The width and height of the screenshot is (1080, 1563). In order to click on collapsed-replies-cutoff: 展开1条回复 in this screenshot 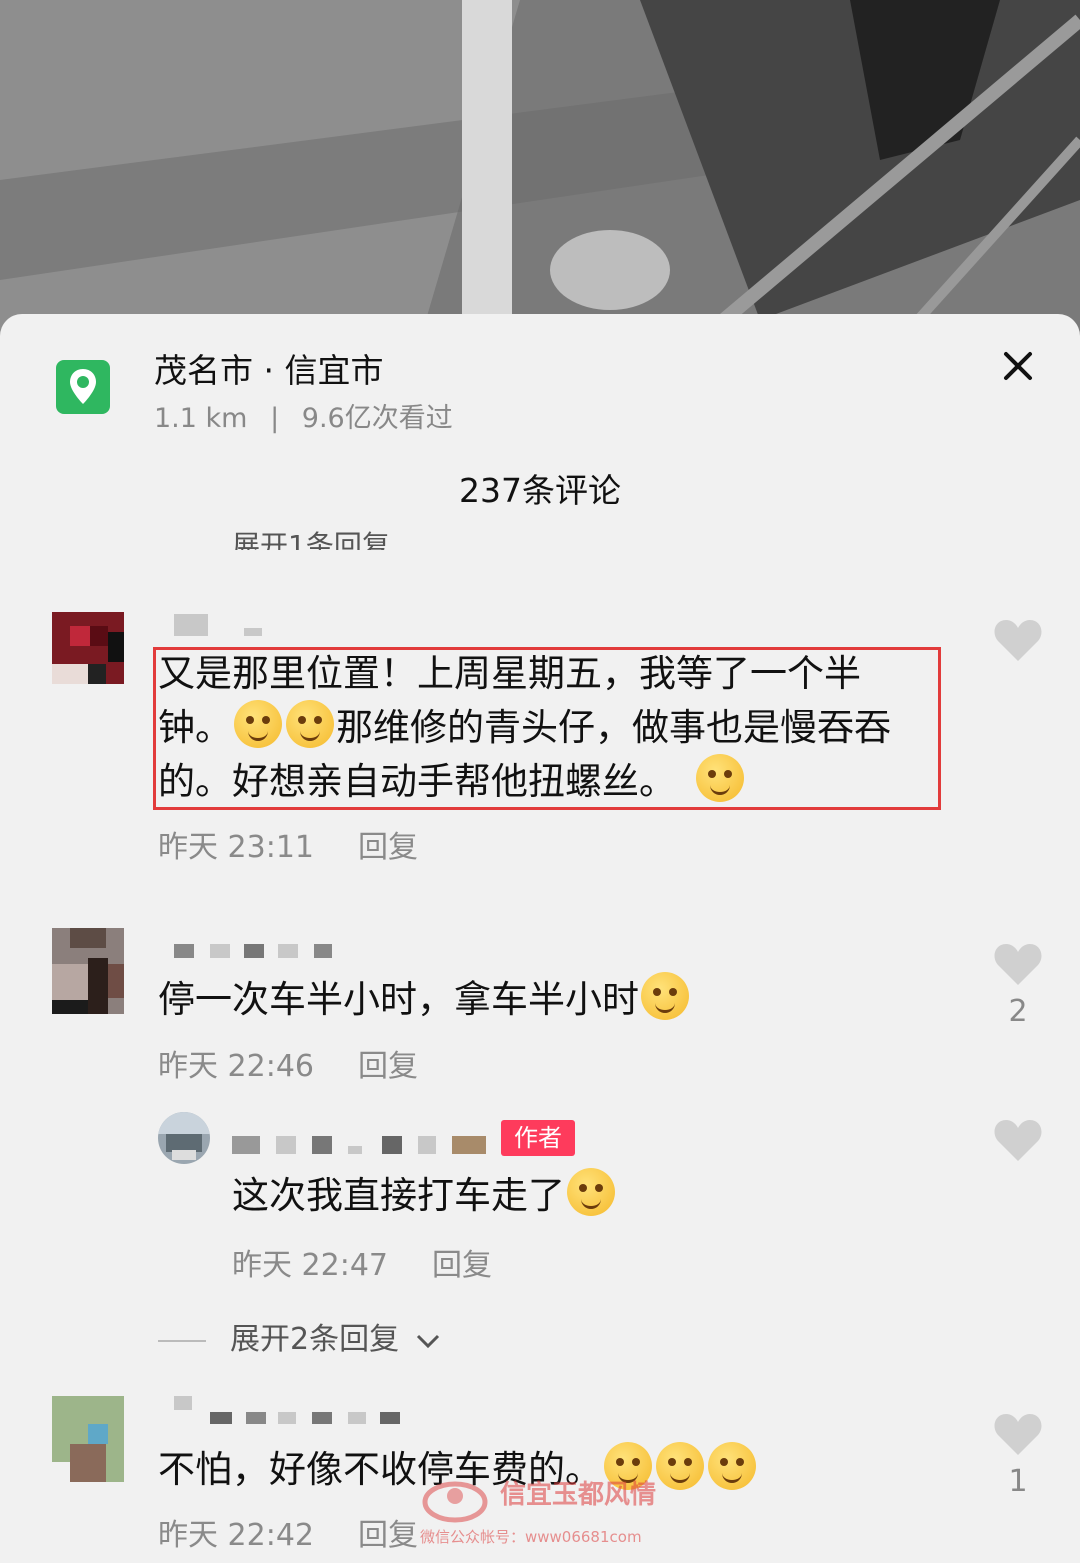, I will do `click(311, 537)`.